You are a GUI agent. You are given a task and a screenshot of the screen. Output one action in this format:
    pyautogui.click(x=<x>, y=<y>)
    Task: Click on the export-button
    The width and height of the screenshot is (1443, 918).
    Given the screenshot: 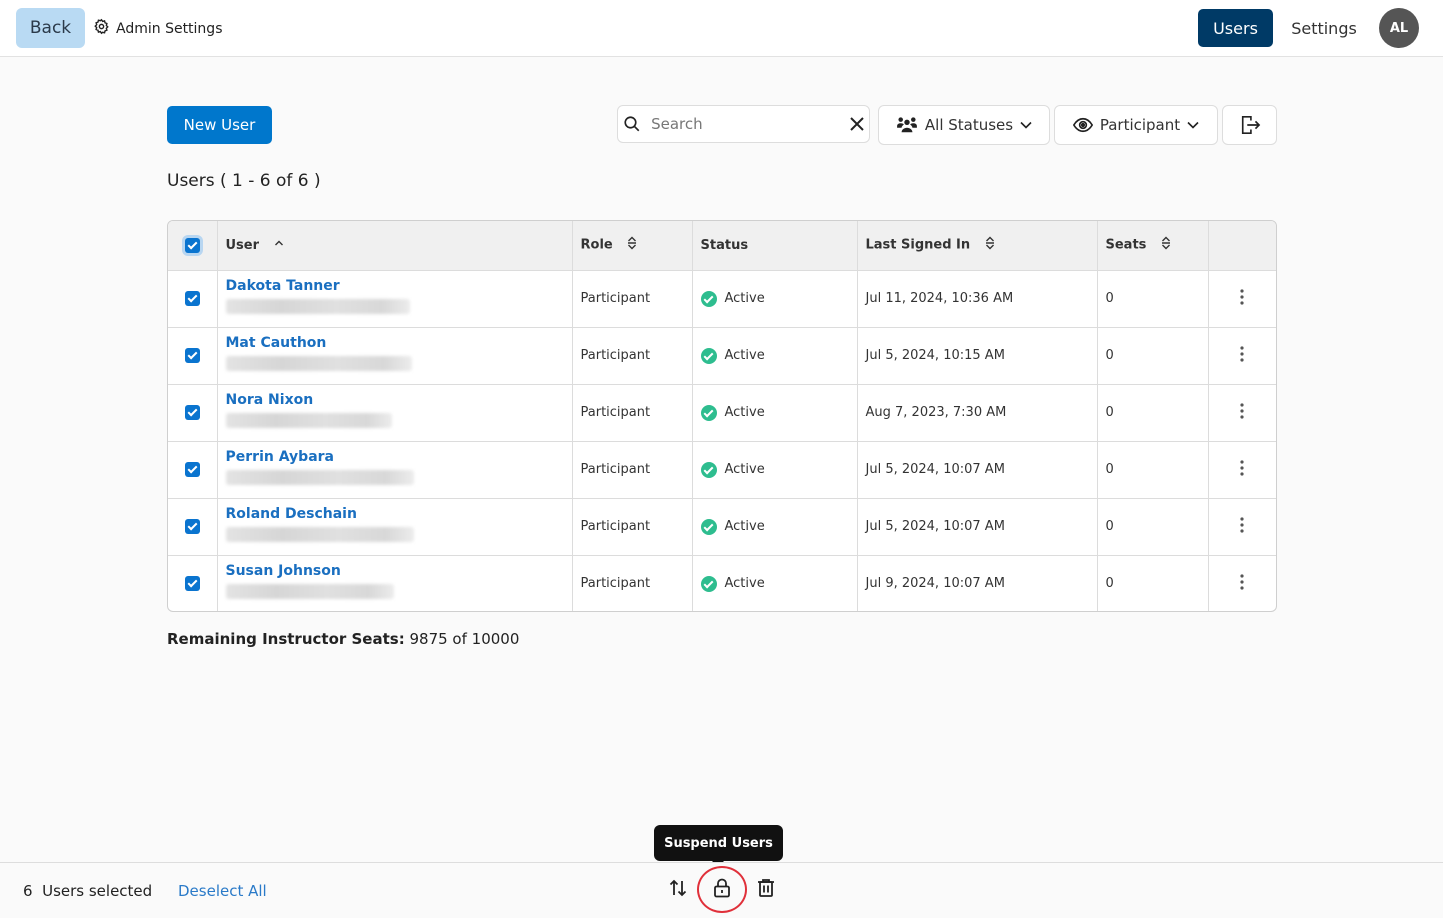 What is the action you would take?
    pyautogui.click(x=1249, y=125)
    